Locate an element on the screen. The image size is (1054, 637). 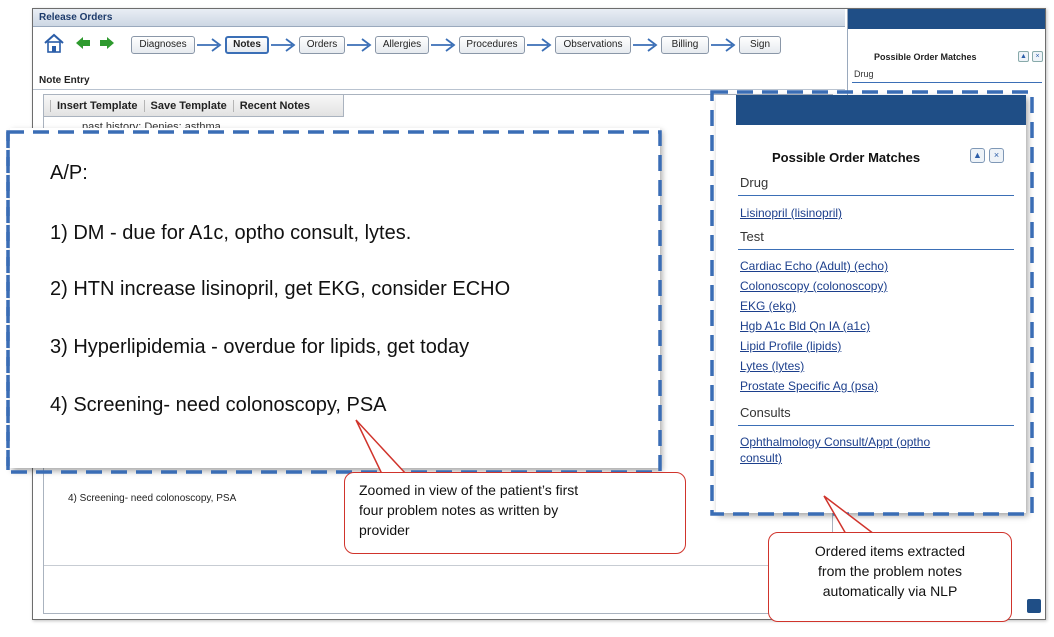
problem-note-4: 4) Screening- need colonoscopy, PSA is located at coordinates (218, 405).